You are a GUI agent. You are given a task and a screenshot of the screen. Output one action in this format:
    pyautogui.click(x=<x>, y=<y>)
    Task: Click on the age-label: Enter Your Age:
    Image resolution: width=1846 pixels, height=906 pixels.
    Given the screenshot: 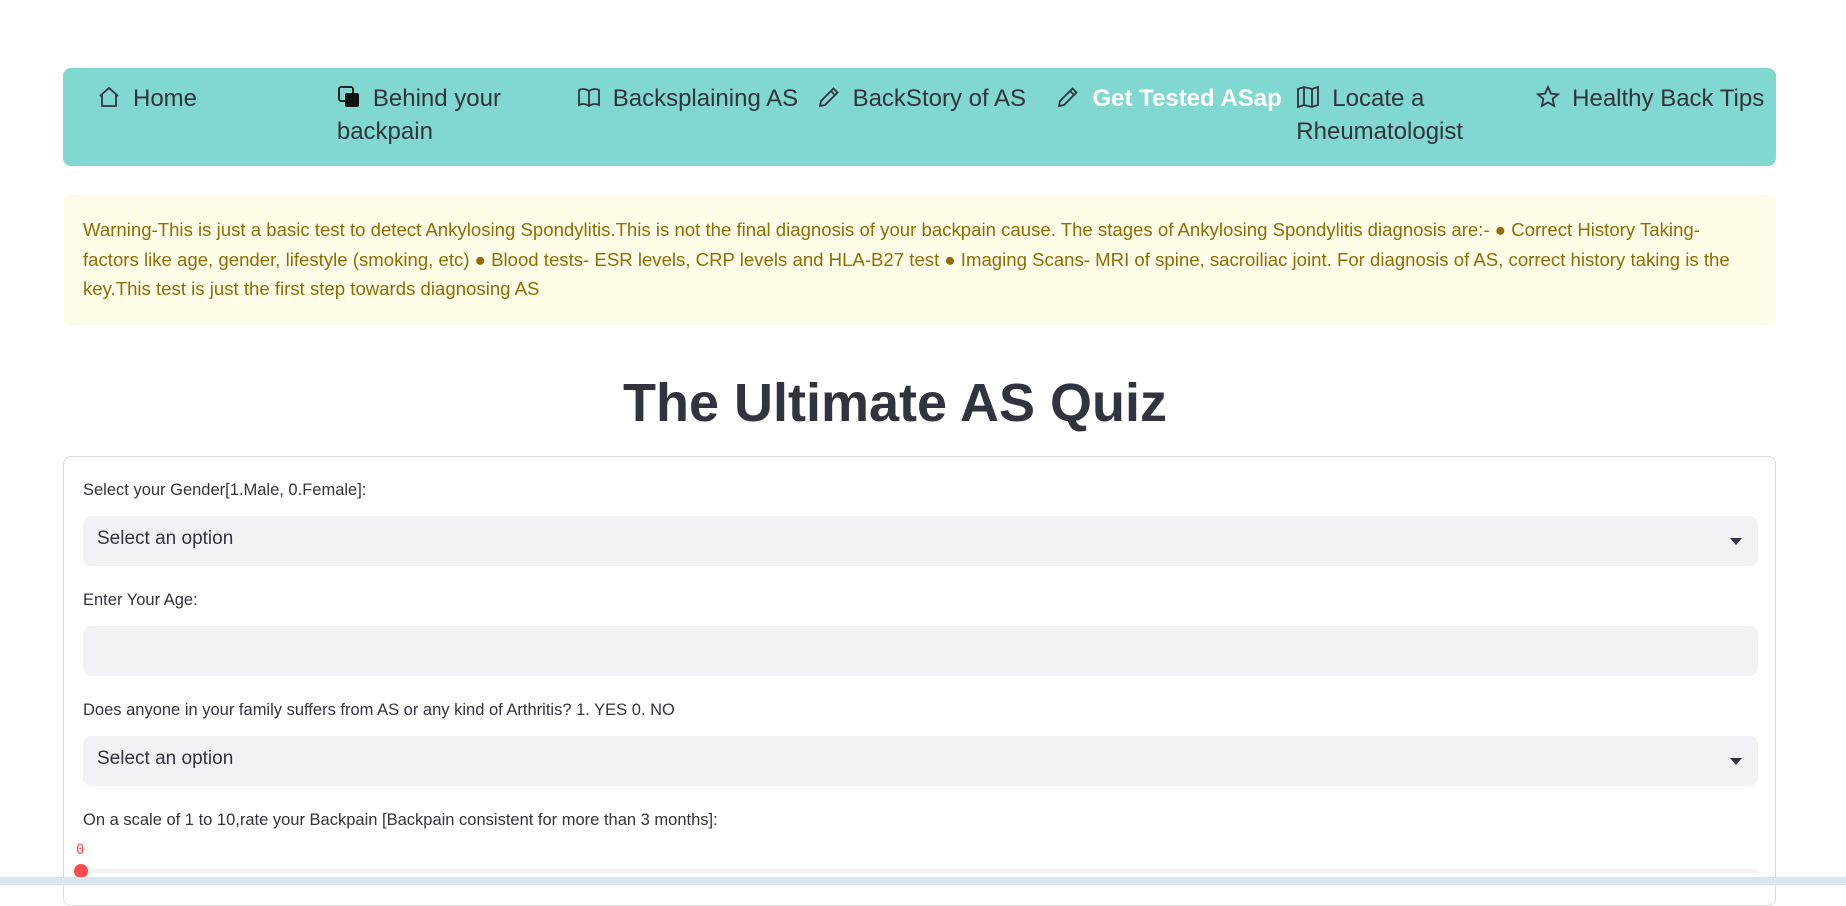 What is the action you would take?
    pyautogui.click(x=140, y=600)
    